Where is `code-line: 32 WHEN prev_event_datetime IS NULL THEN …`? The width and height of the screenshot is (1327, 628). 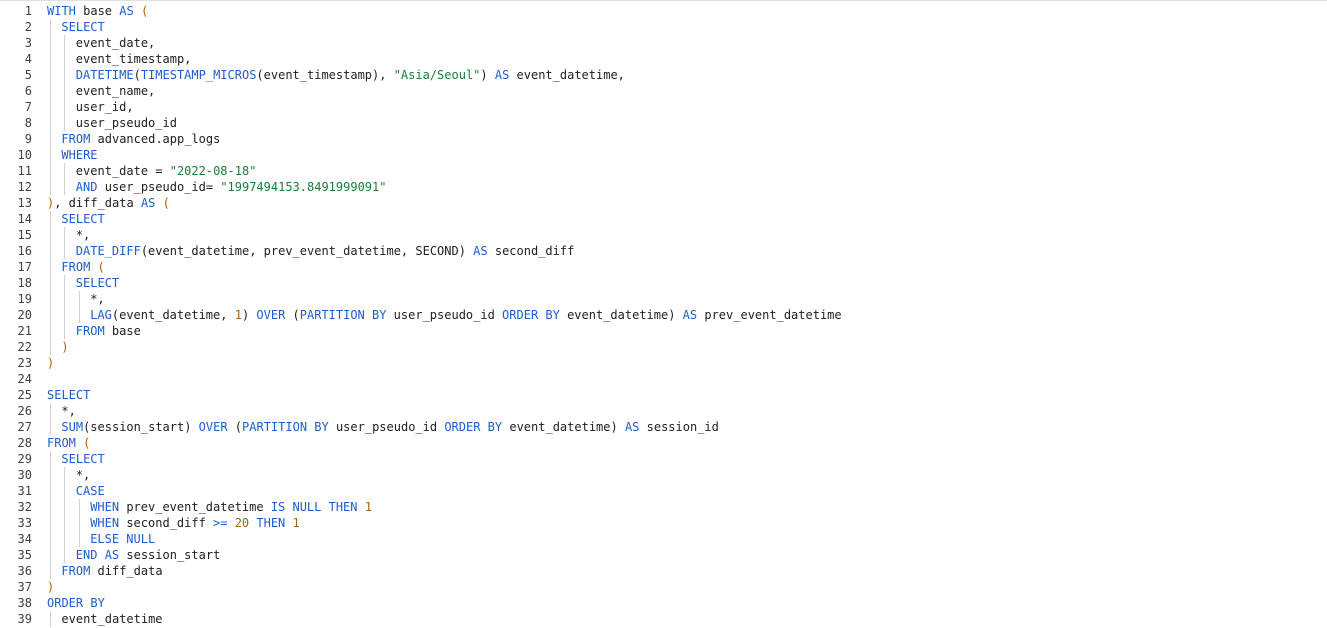 code-line: 32 WHEN prev_event_datetime IS NULL THEN … is located at coordinates (663, 507).